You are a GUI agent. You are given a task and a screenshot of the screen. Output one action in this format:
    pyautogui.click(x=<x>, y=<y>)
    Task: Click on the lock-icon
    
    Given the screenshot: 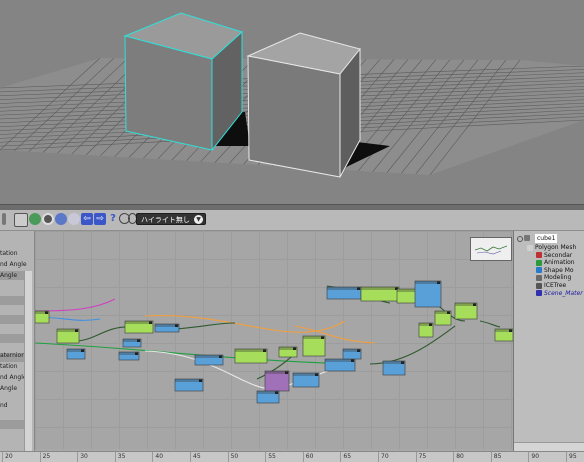 What is the action you would take?
    pyautogui.click(x=21, y=220)
    